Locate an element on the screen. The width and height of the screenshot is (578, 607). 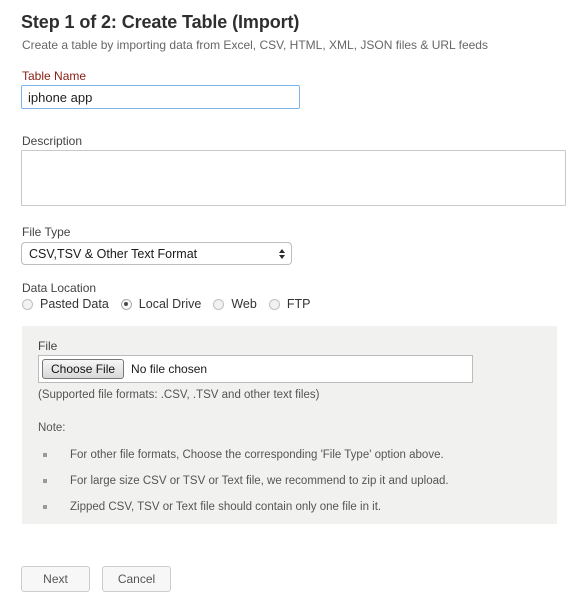
cancel-button: Cancel is located at coordinates (136, 579).